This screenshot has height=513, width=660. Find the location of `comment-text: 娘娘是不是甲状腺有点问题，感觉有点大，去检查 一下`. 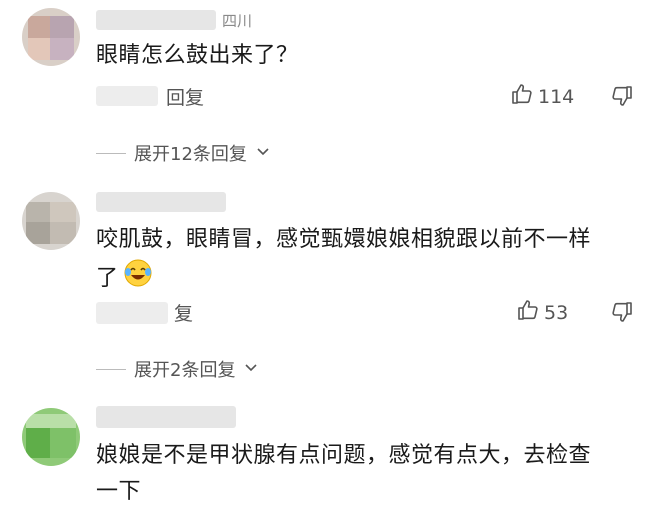

comment-text: 娘娘是不是甲状腺有点问题，感觉有点大，去检查 一下 is located at coordinates (343, 474).